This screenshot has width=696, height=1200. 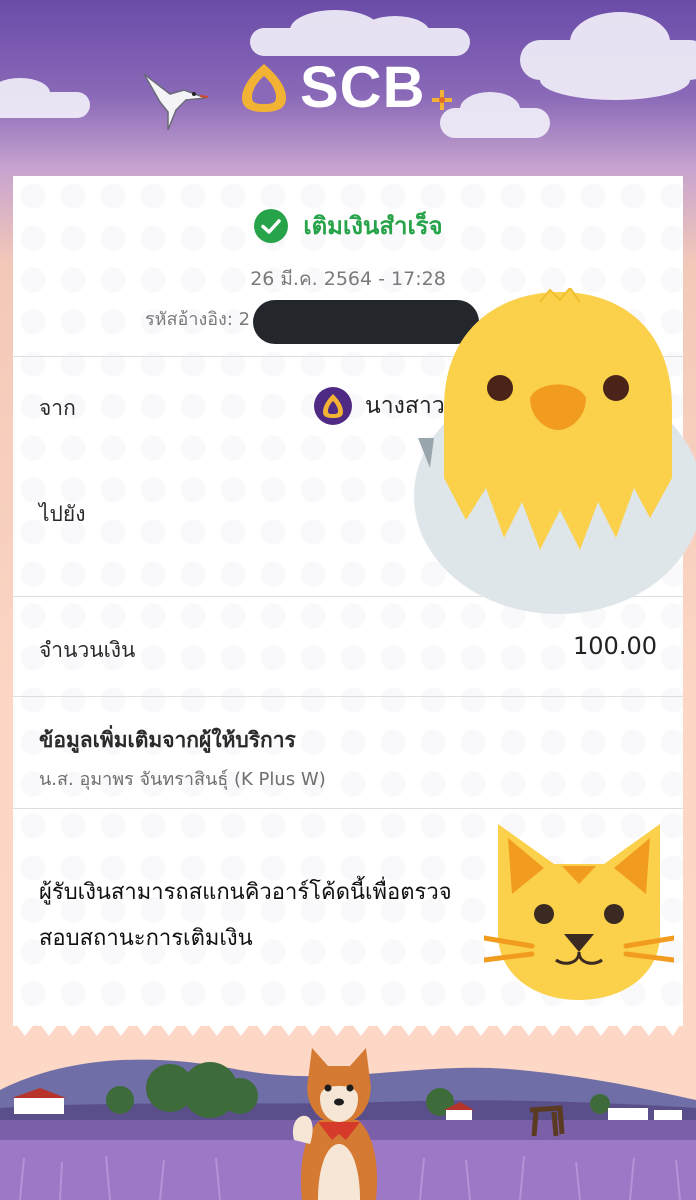 I want to click on sparkle-plus-icon, so click(x=442, y=100).